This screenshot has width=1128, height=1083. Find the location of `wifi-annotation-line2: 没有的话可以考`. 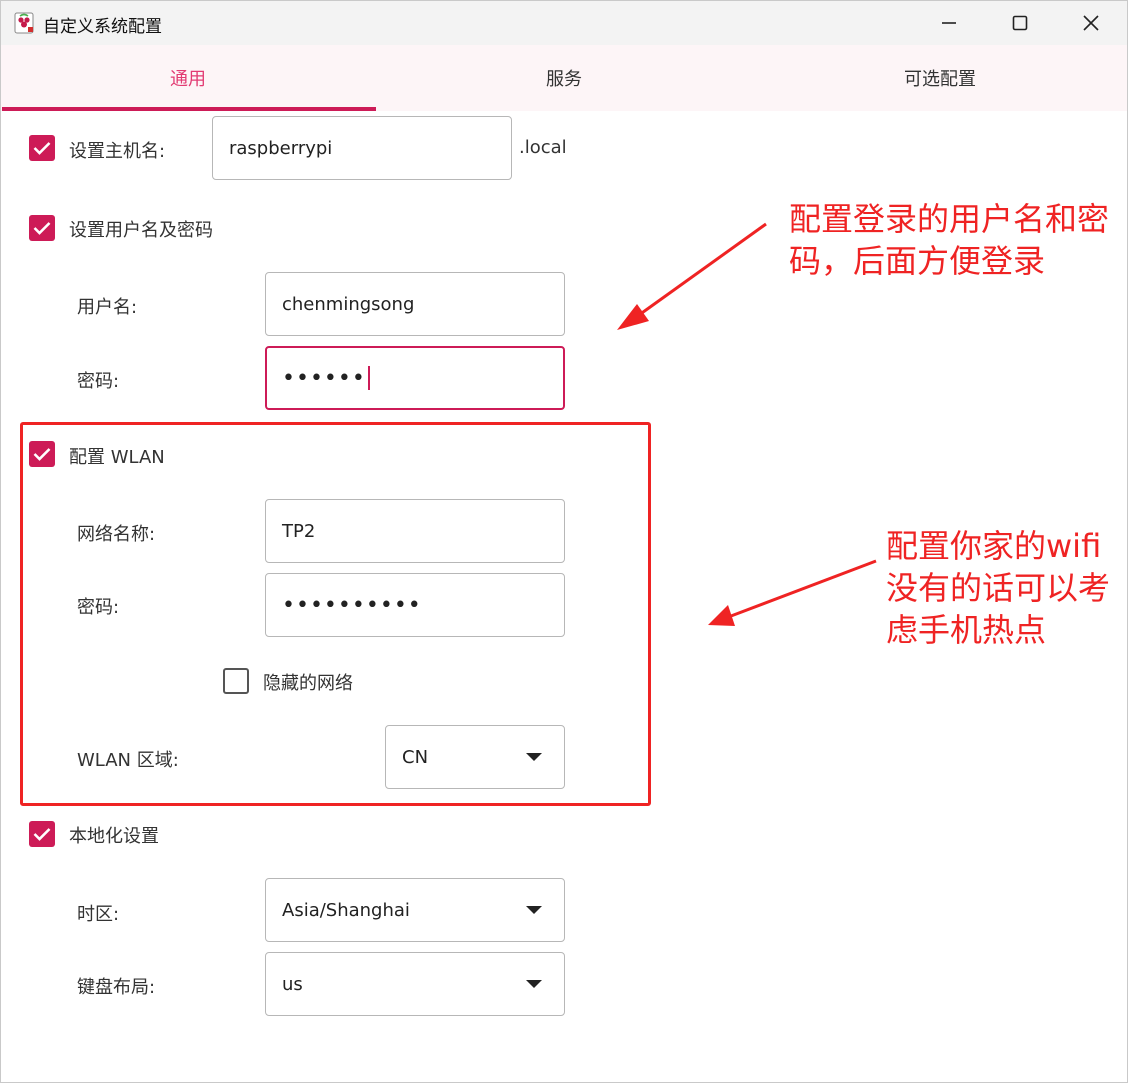

wifi-annotation-line2: 没有的话可以考 is located at coordinates (998, 588).